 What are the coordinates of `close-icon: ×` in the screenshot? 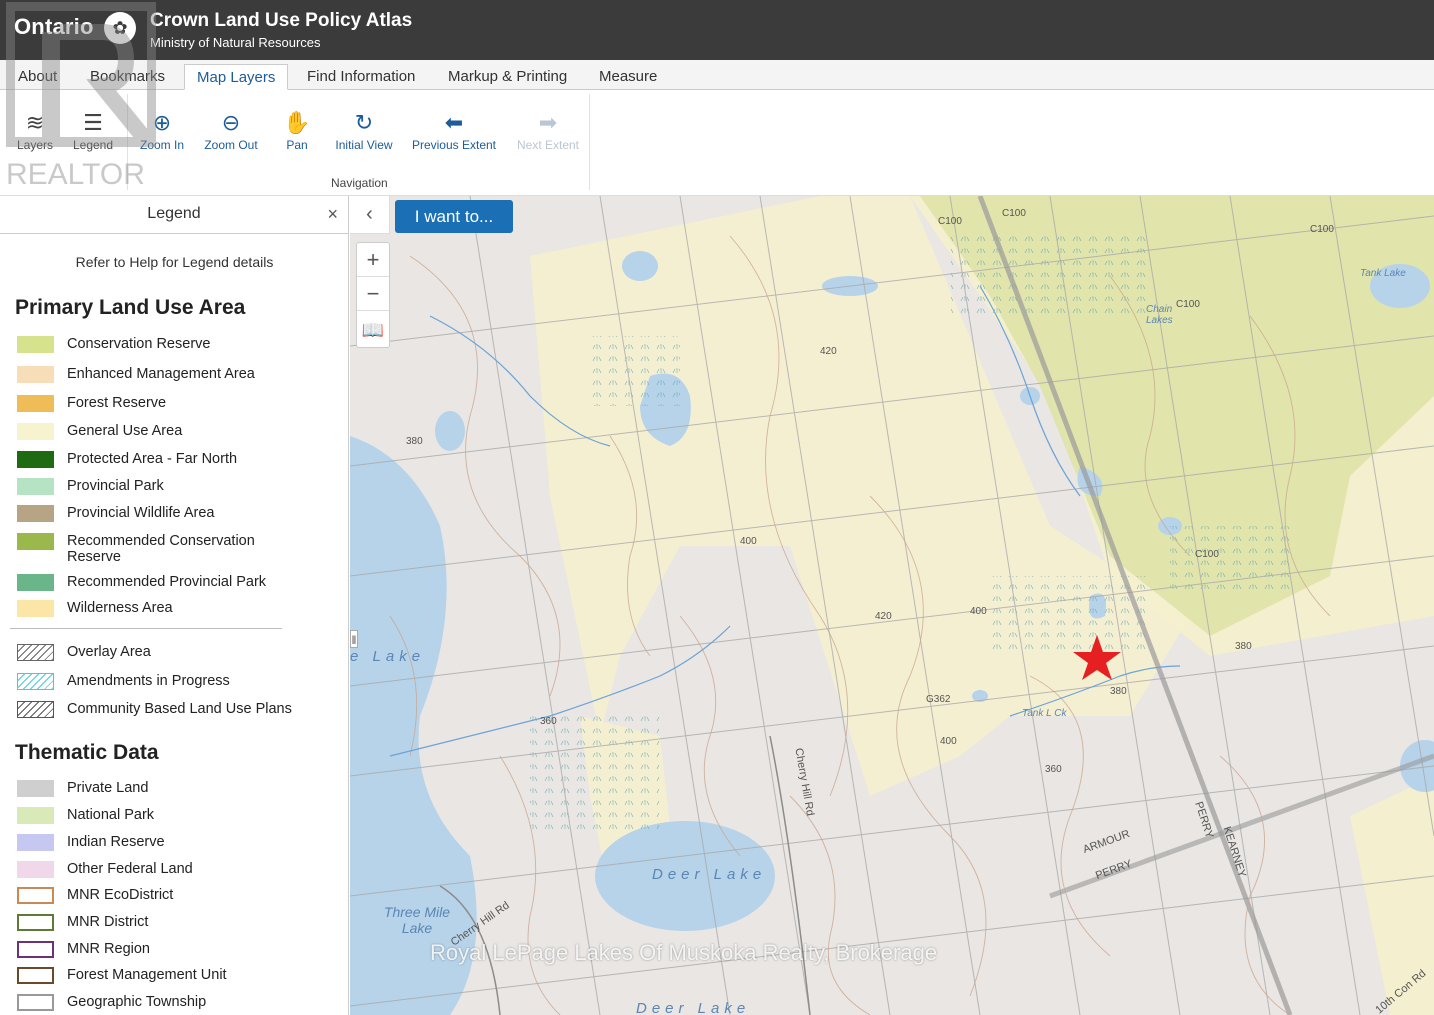 It's located at (332, 214).